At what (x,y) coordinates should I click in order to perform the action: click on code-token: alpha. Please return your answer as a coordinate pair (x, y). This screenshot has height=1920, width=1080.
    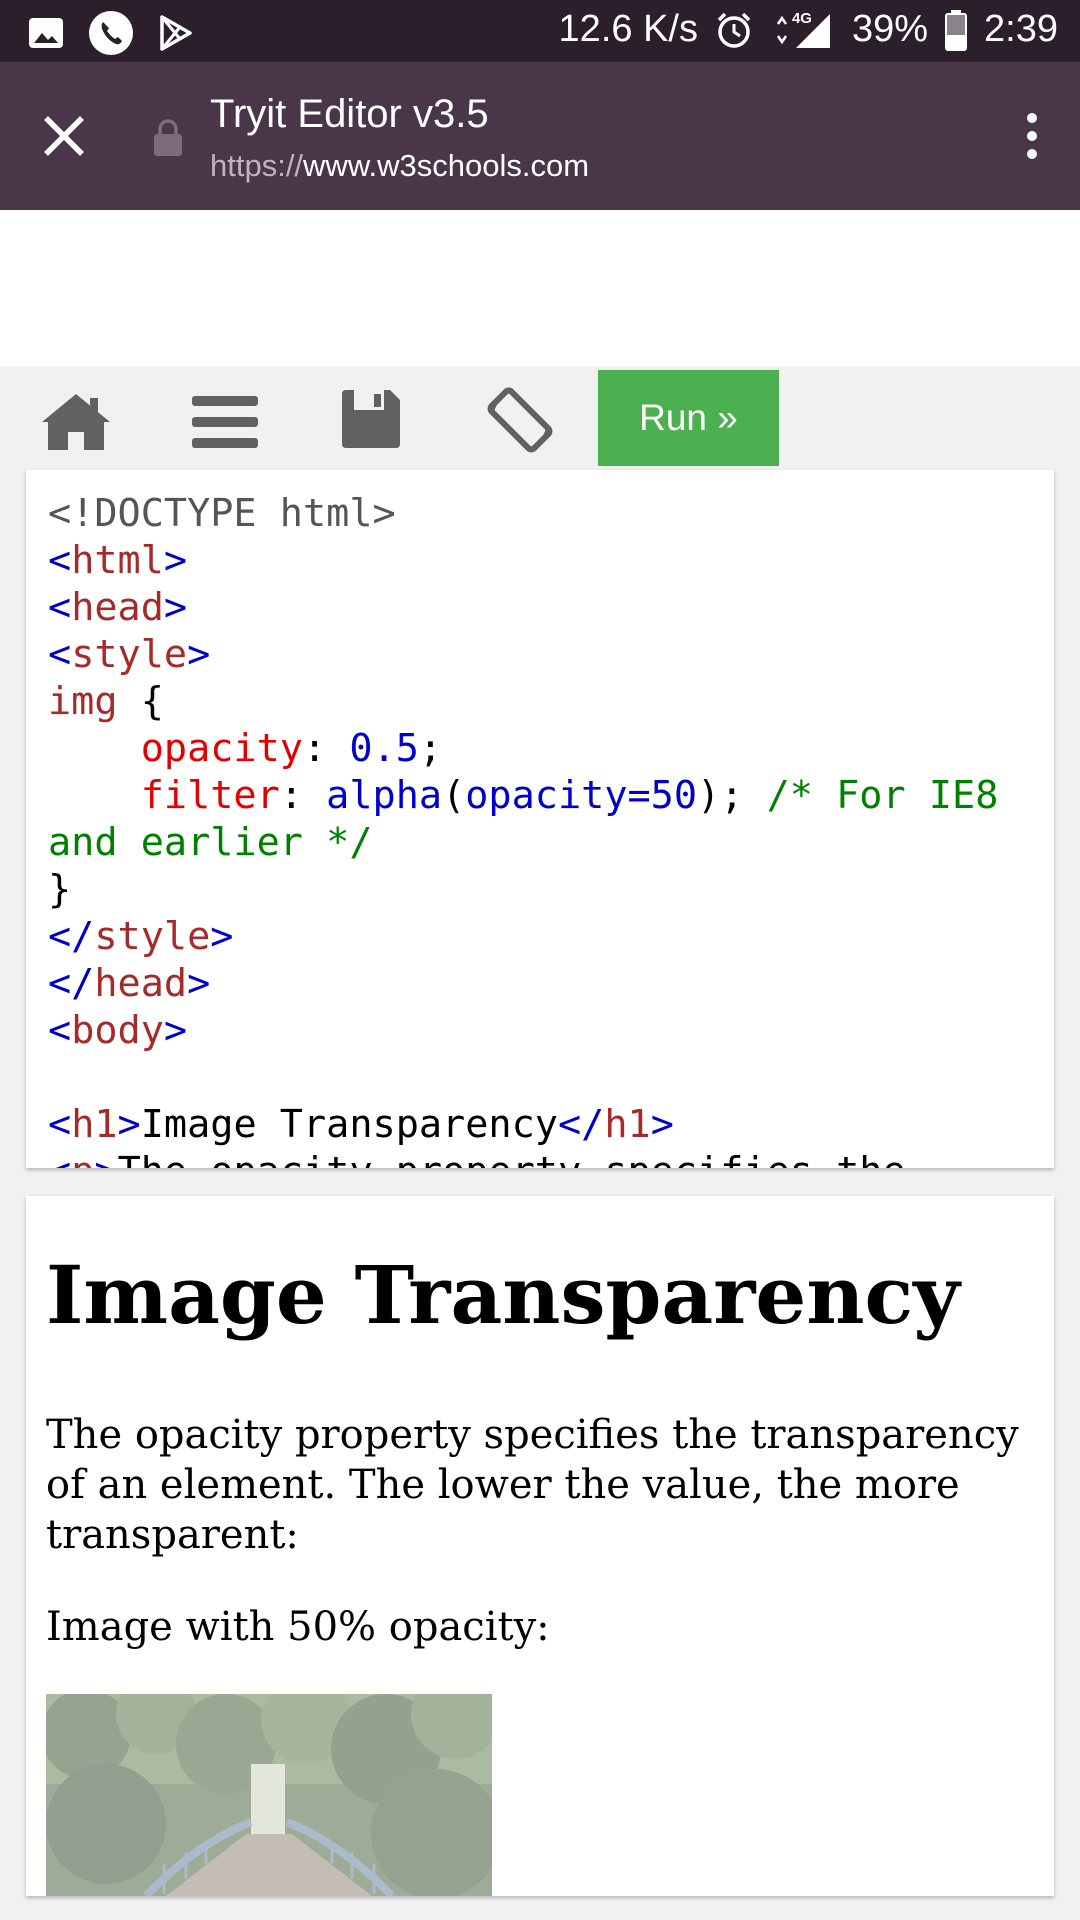
    Looking at the image, I should click on (384, 795).